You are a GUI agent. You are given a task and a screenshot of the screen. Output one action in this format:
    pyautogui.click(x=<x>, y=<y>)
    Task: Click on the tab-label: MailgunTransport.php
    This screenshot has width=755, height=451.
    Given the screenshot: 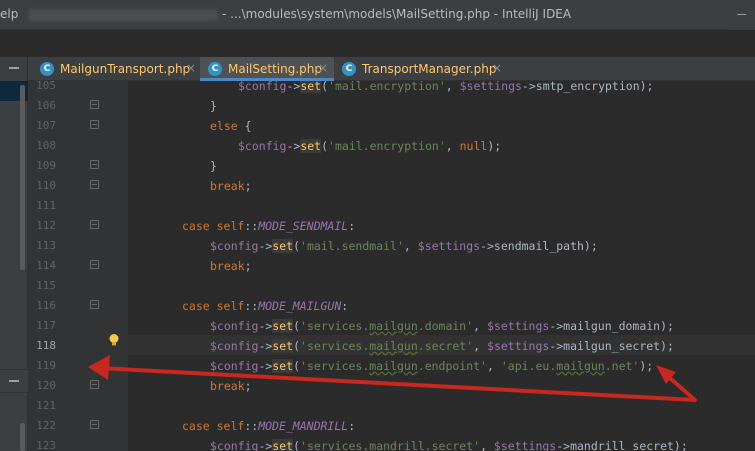 What is the action you would take?
    pyautogui.click(x=125, y=69)
    